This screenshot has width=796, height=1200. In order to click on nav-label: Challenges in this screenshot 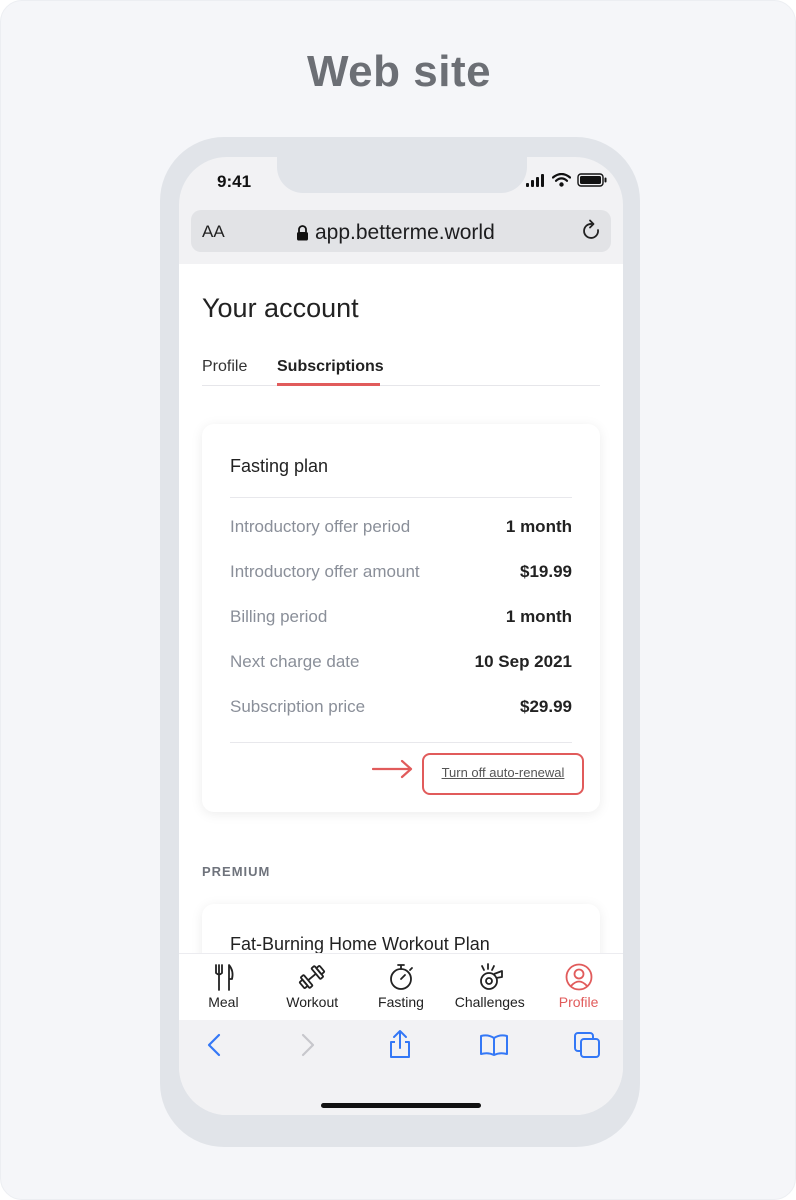, I will do `click(489, 1002)`.